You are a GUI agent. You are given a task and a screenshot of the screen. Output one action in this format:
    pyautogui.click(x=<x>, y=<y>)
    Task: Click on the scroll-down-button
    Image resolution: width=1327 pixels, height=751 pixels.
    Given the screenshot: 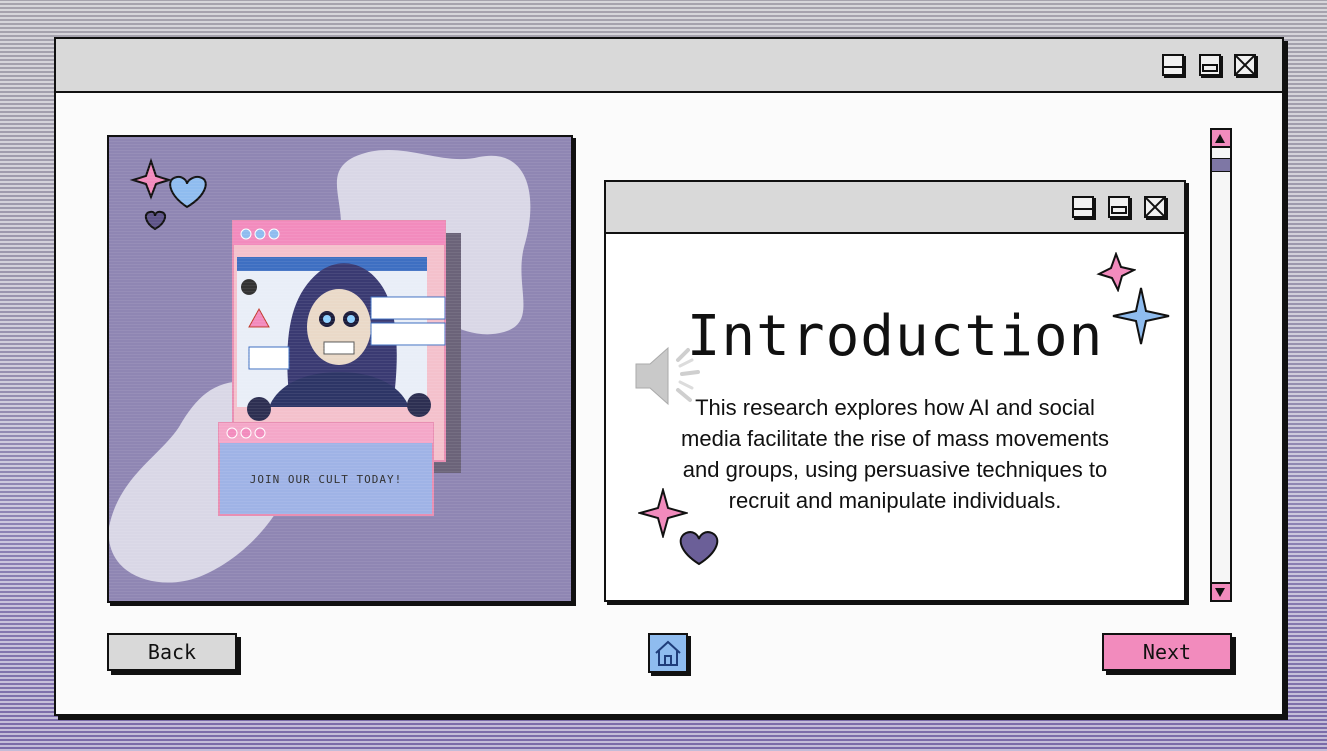 What is the action you would take?
    pyautogui.click(x=1221, y=591)
    